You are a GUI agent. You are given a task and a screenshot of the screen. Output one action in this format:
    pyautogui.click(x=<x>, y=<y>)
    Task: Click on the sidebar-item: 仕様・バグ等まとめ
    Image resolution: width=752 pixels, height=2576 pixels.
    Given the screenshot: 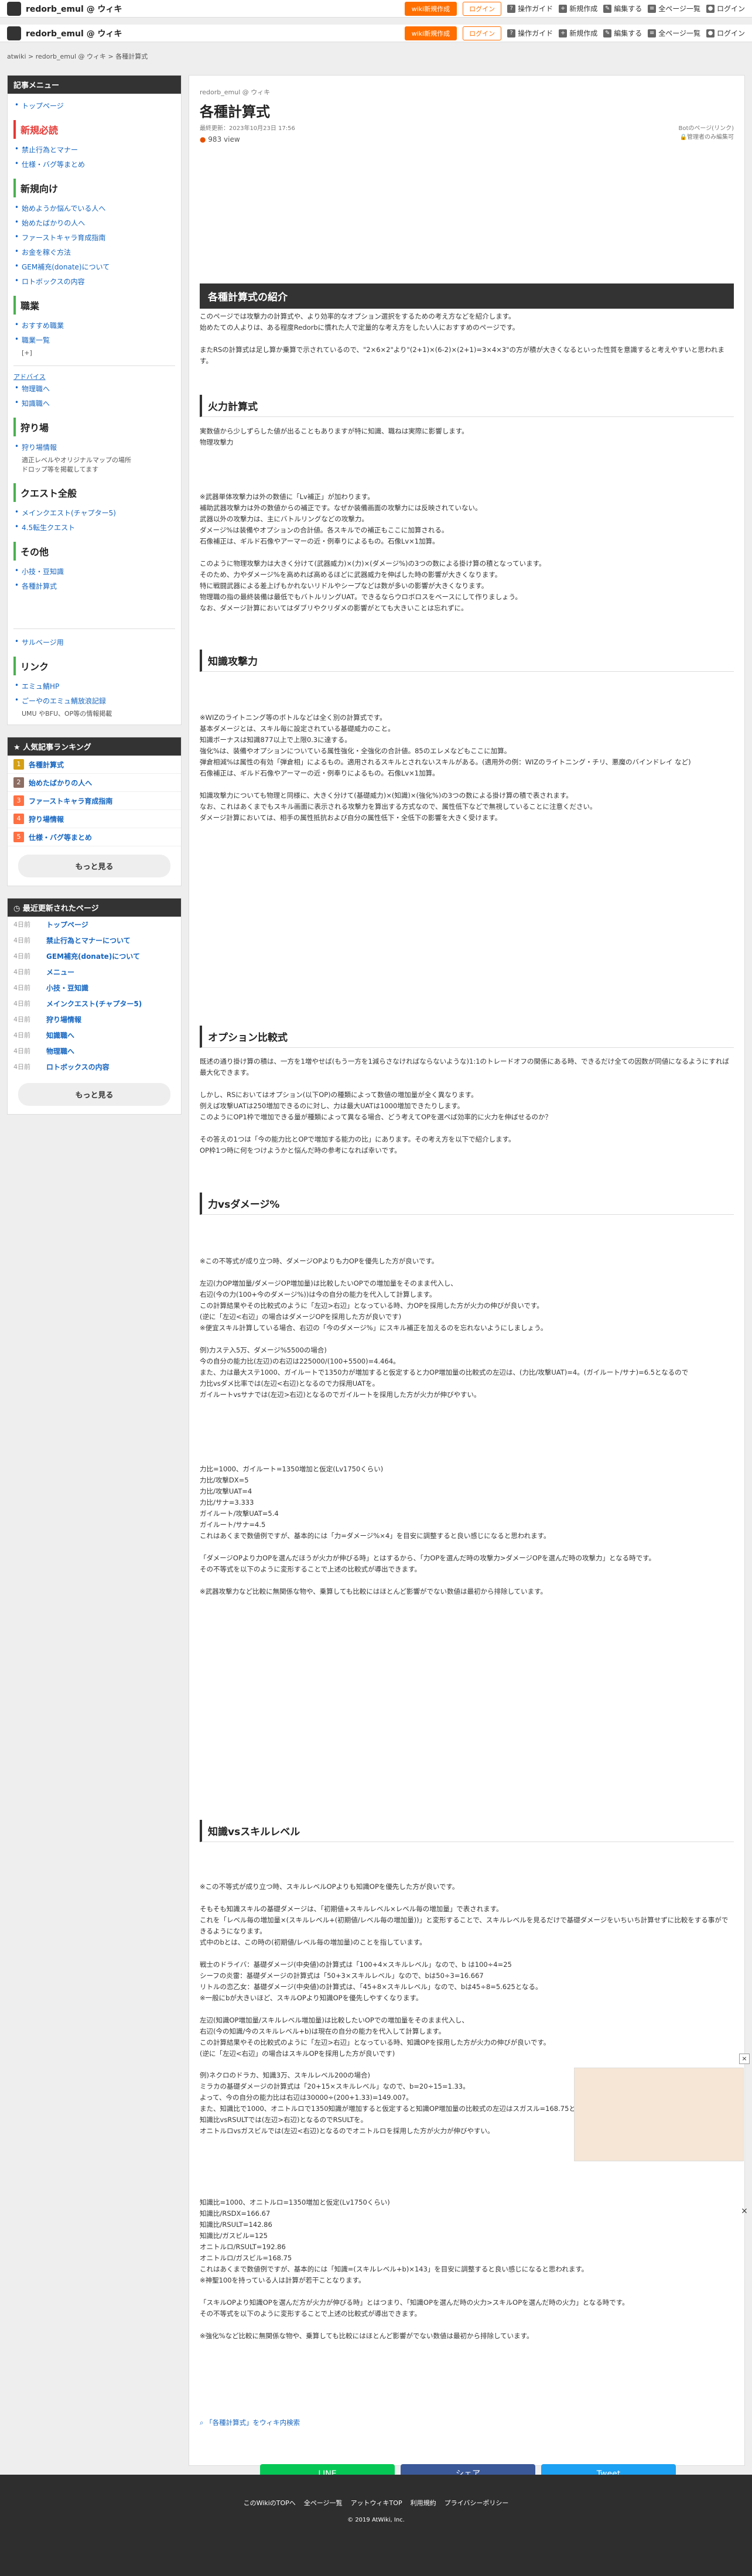 What is the action you would take?
    pyautogui.click(x=94, y=165)
    